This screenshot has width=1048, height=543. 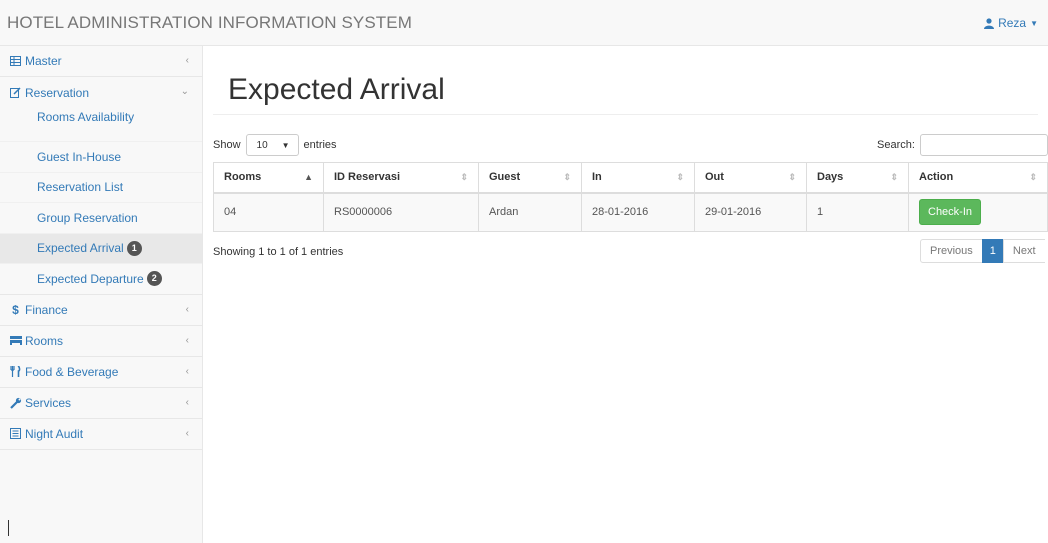 What do you see at coordinates (209, 23) in the screenshot?
I see `app-brand: HOTEL ADMINISTRATION INFORMATION SYSTEM` at bounding box center [209, 23].